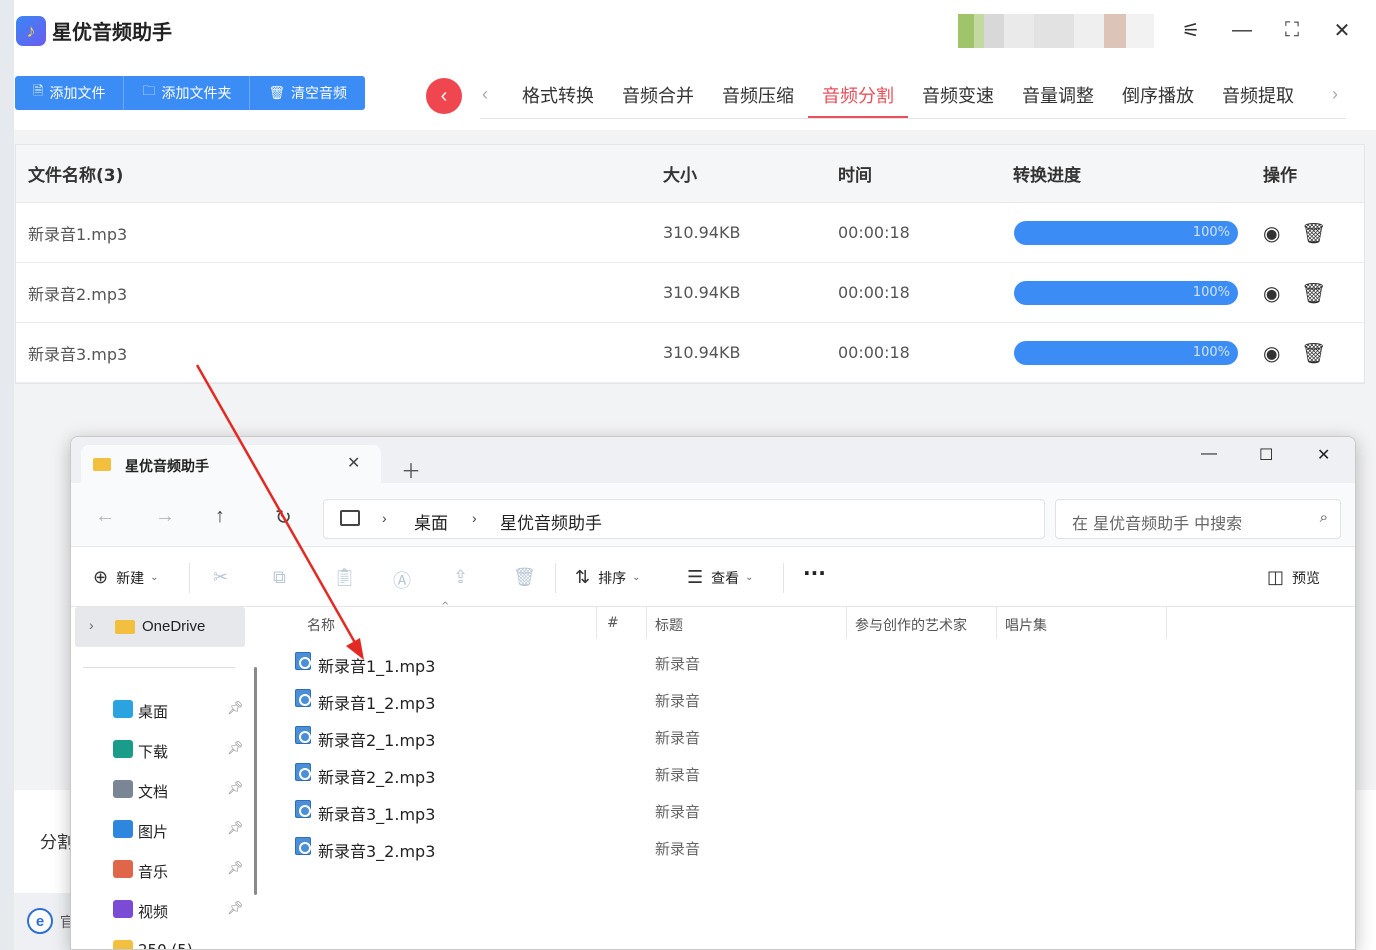 This screenshot has height=950, width=1376. What do you see at coordinates (105, 516) in the screenshot?
I see `back-arrow-icon: ←` at bounding box center [105, 516].